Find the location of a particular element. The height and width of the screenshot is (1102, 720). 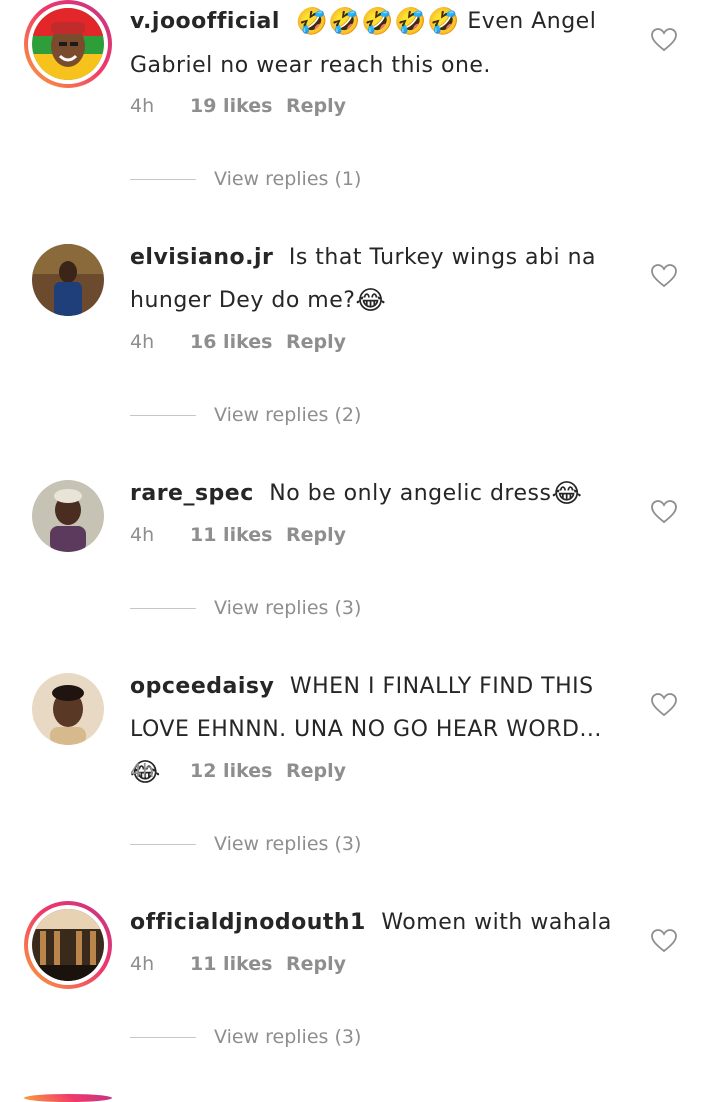

view-replies-label: View replies (1) is located at coordinates (288, 179).